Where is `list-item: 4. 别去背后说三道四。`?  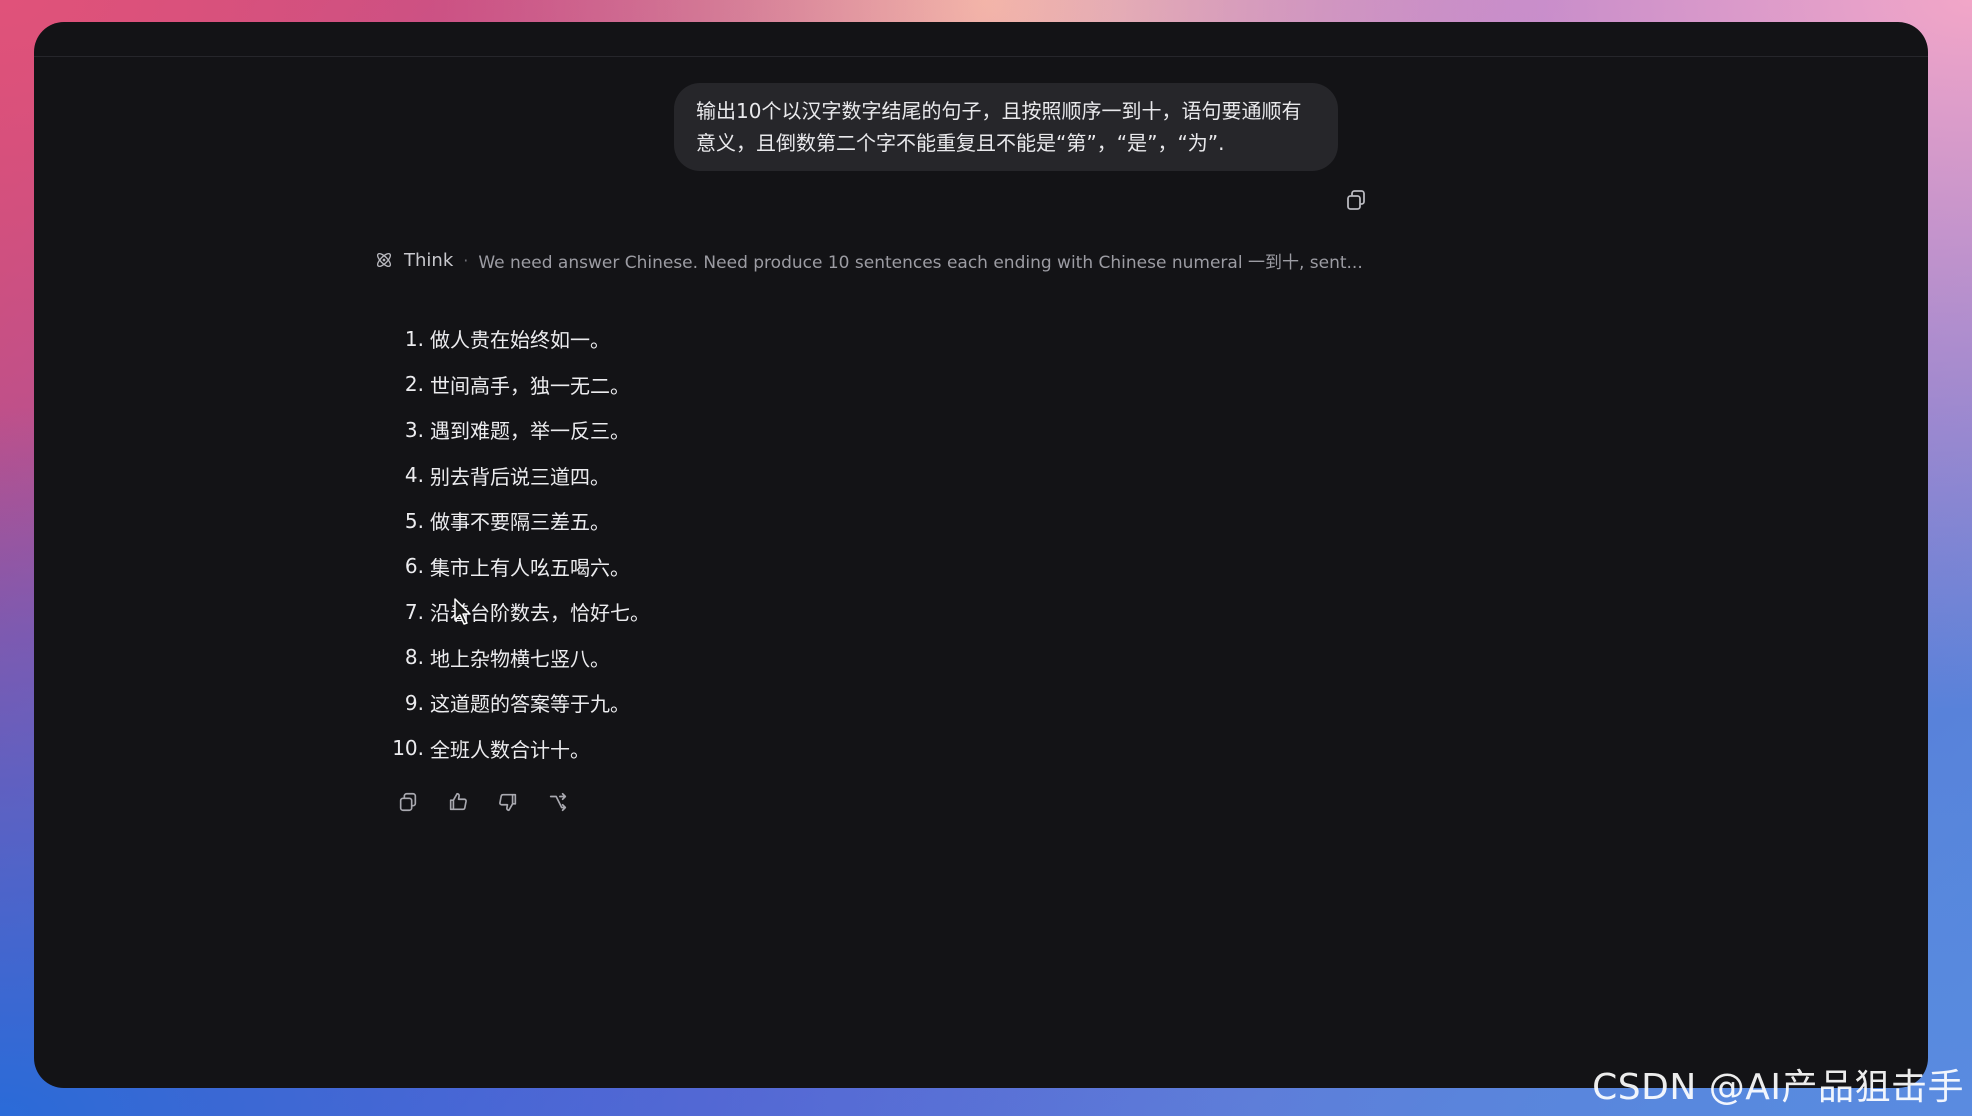
list-item: 4. 别去背后说三道四。 is located at coordinates (512, 476).